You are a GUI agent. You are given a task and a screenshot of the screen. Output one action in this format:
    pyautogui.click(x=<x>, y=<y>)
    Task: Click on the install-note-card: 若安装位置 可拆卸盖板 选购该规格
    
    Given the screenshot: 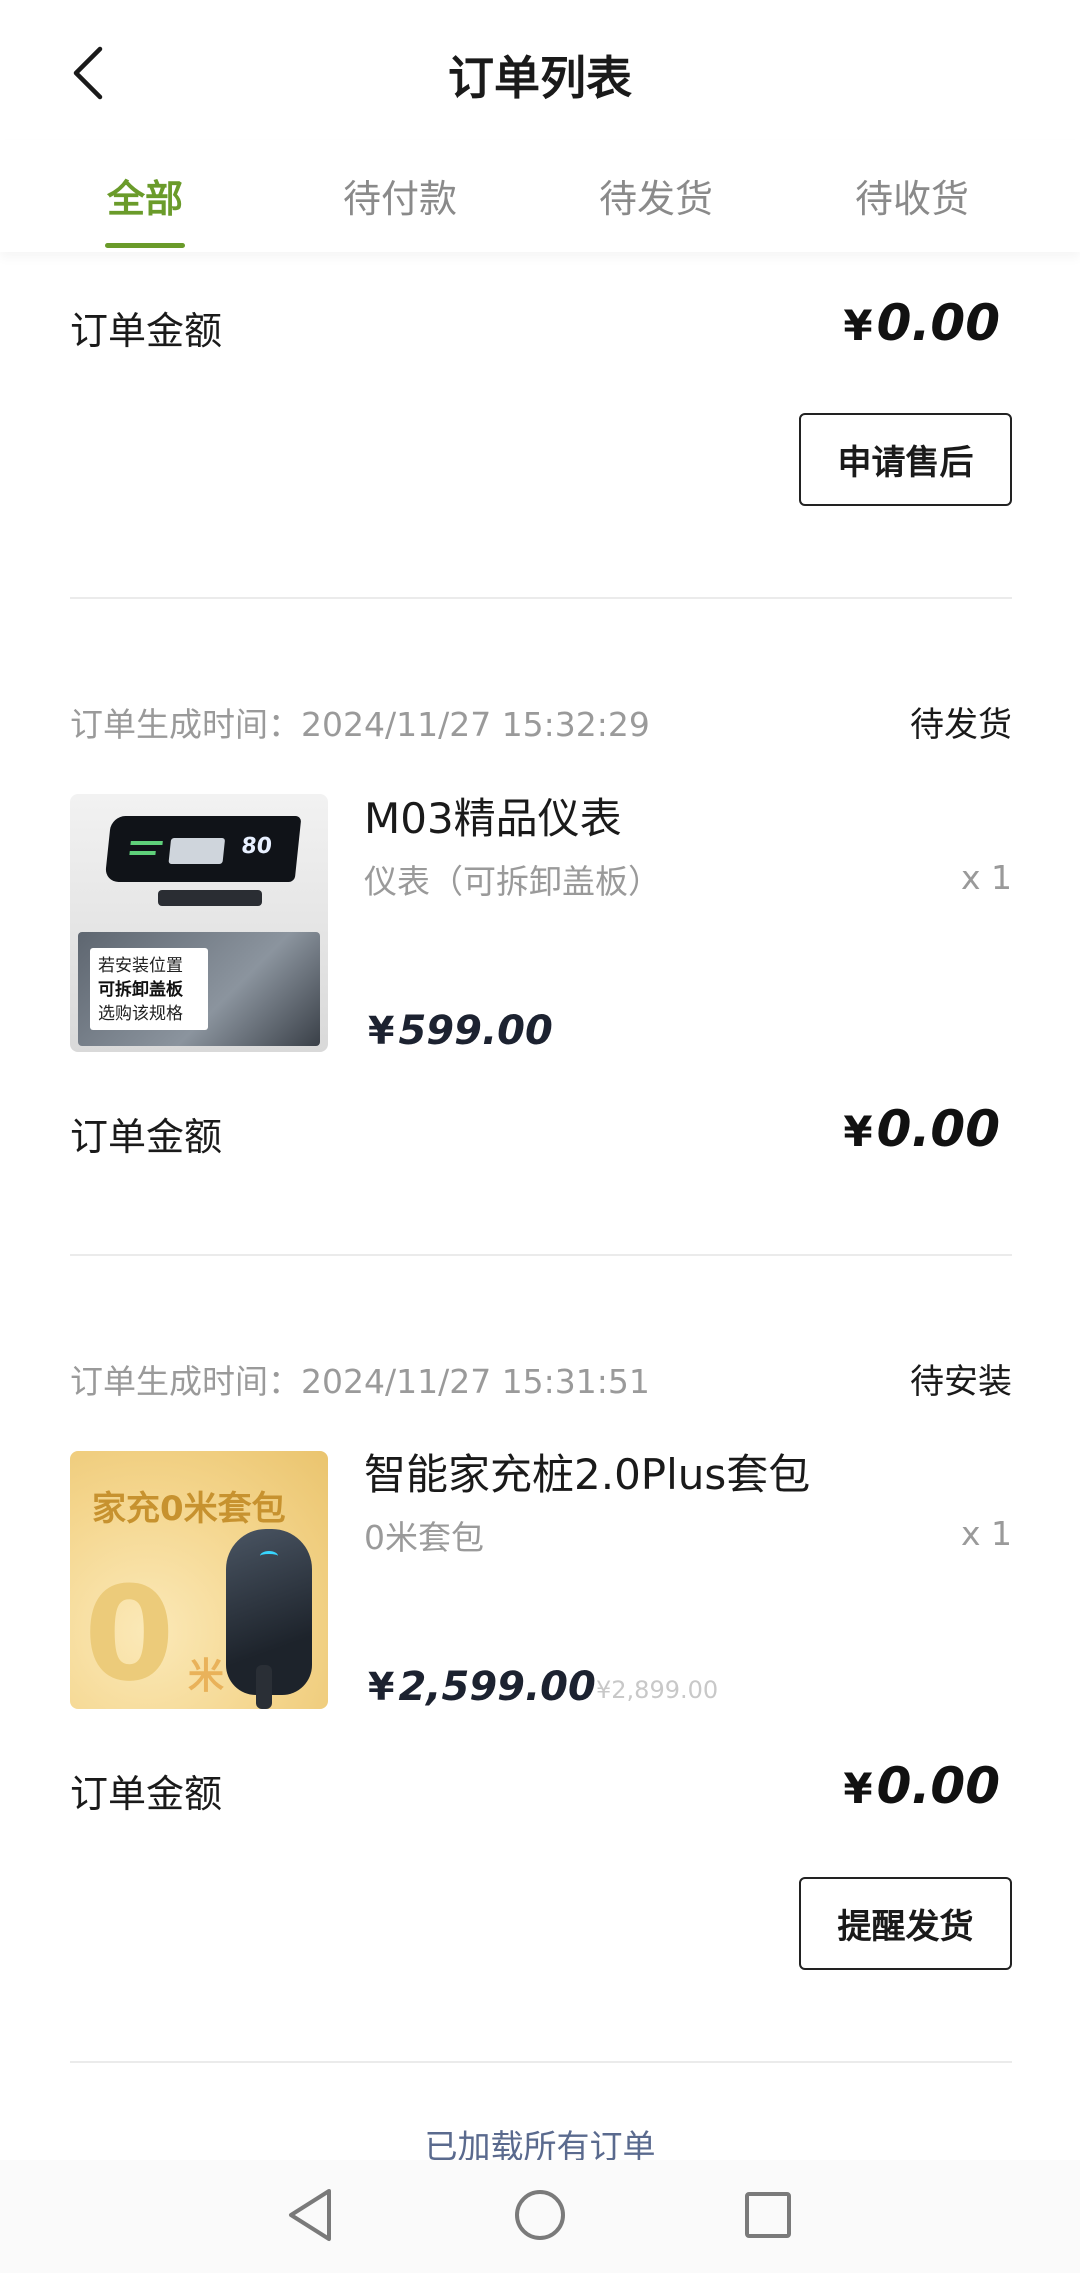 What is the action you would take?
    pyautogui.click(x=149, y=989)
    